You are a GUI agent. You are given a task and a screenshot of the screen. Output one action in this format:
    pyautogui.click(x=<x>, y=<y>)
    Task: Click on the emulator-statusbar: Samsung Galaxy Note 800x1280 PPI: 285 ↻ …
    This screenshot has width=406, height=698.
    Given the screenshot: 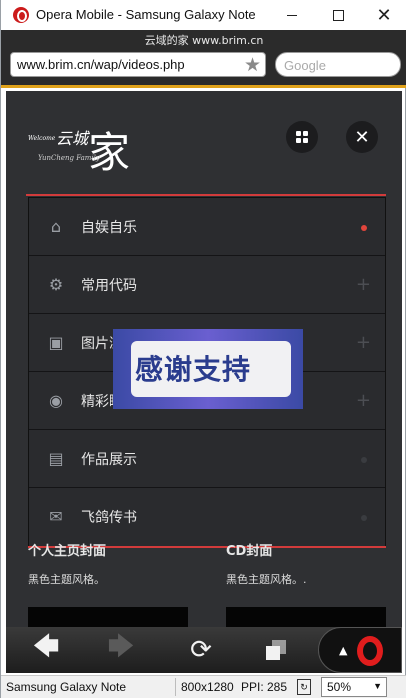 What is the action you would take?
    pyautogui.click(x=203, y=686)
    